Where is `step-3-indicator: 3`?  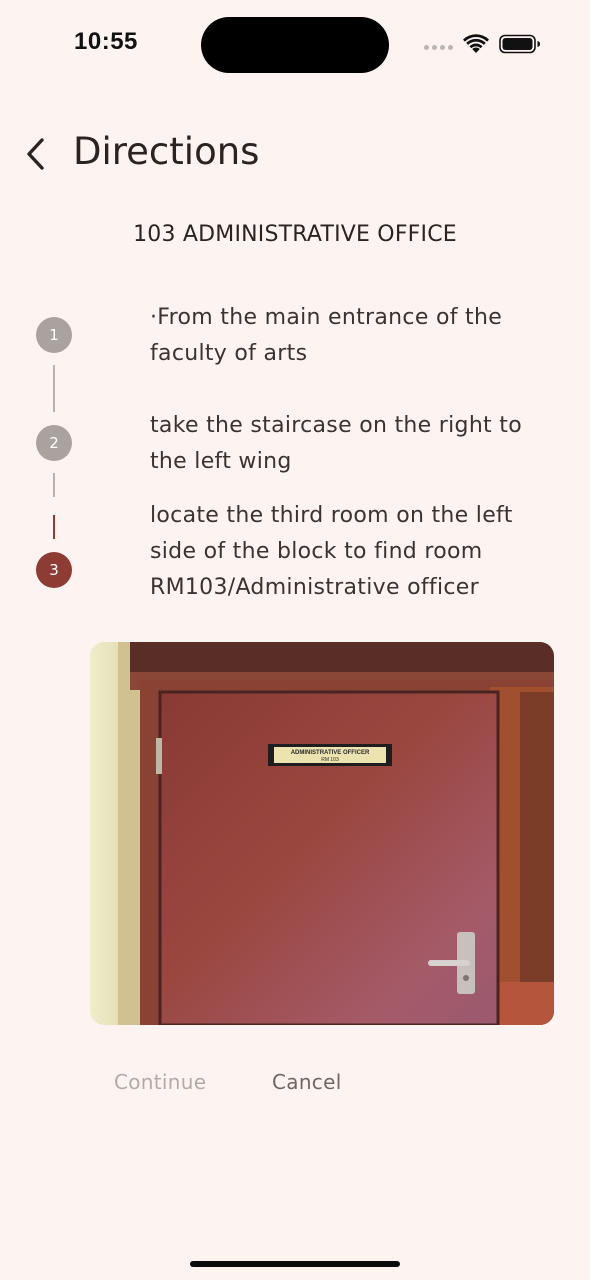 step-3-indicator: 3 is located at coordinates (54, 570).